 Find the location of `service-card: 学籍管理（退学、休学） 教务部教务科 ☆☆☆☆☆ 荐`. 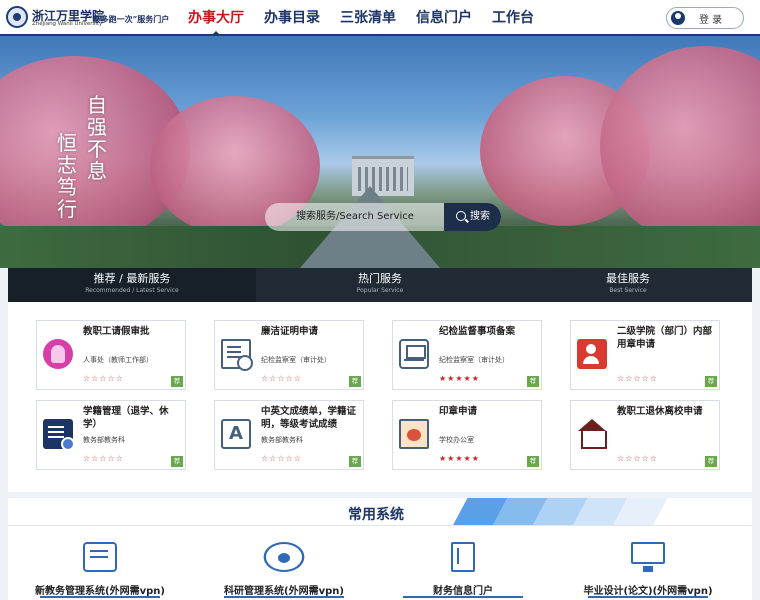

service-card: 学籍管理（退学、休学） 教务部教务科 ☆☆☆☆☆ 荐 is located at coordinates (111, 435).